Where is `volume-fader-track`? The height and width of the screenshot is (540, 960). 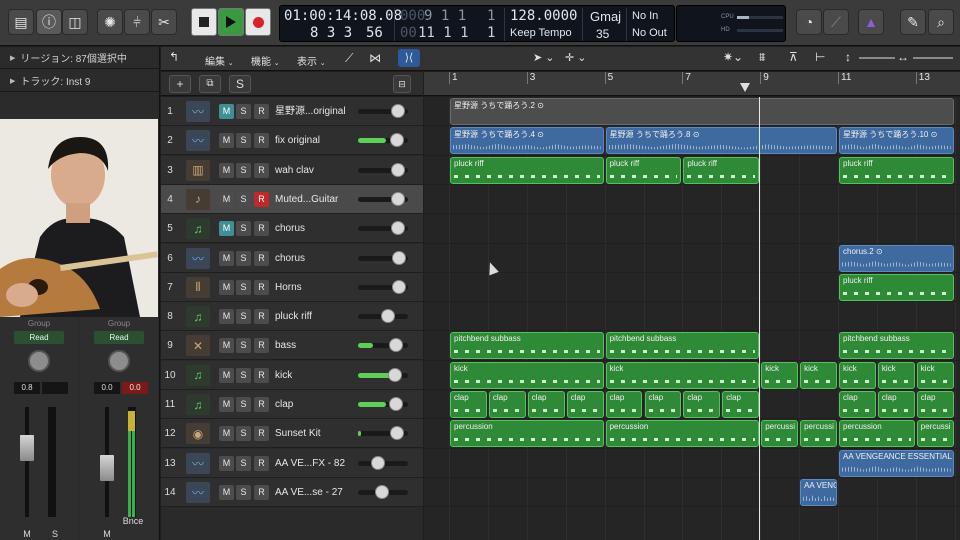 volume-fader-track is located at coordinates (27, 462).